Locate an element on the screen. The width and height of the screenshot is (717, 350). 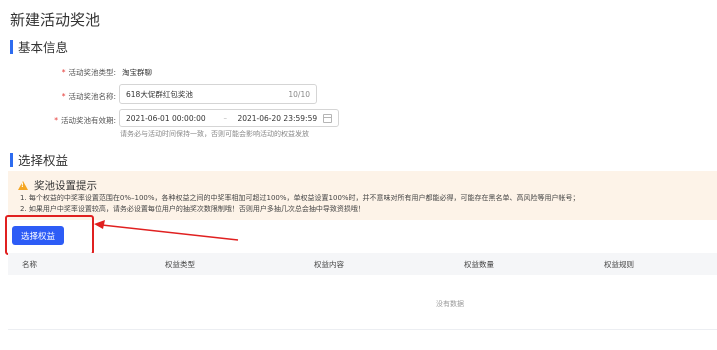
section-title: 选择权益 is located at coordinates (43, 160).